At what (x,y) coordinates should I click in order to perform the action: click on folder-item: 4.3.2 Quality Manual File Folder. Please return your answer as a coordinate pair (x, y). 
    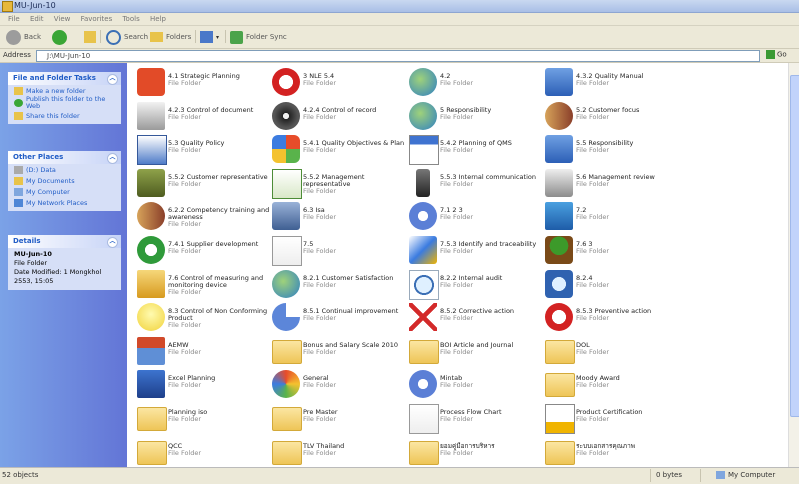
    Looking at the image, I should click on (613, 84).